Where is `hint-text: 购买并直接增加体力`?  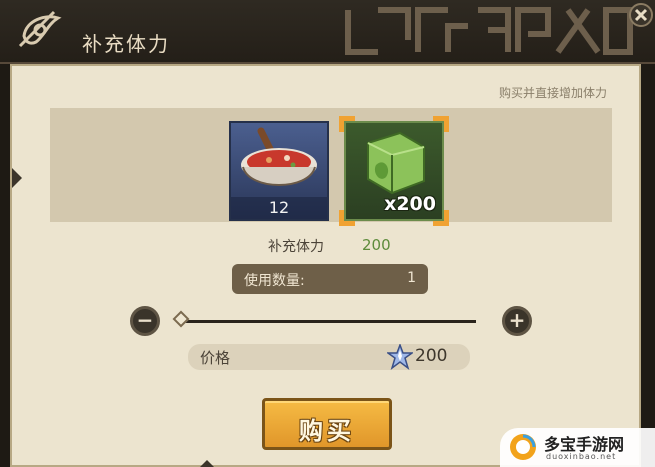
hint-text: 购买并直接增加体力 is located at coordinates (552, 93).